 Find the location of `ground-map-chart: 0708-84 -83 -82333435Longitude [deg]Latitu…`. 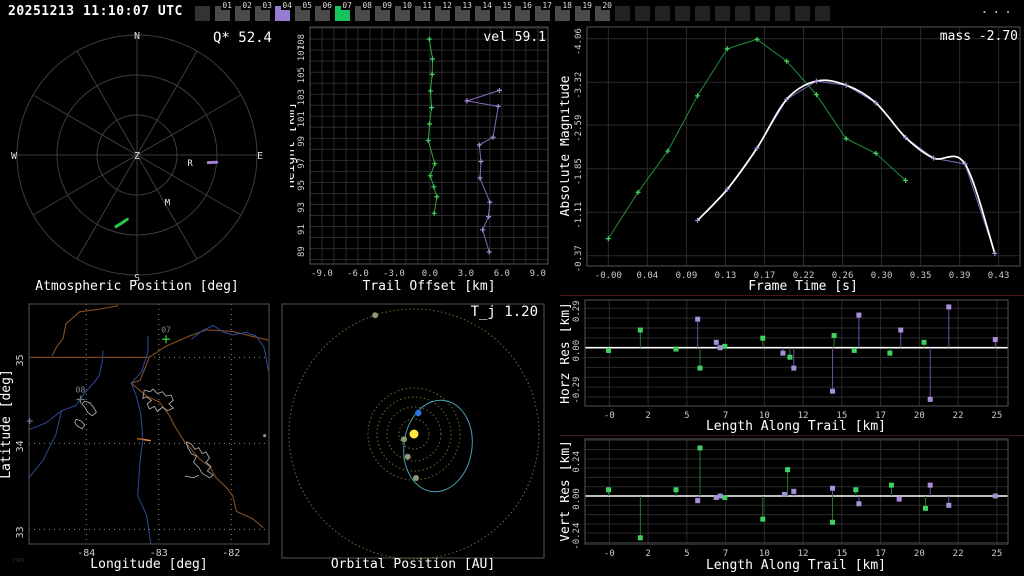

ground-map-chart: 0708-84 -83 -82333435Longitude [deg]Latitu… is located at coordinates (135, 437).